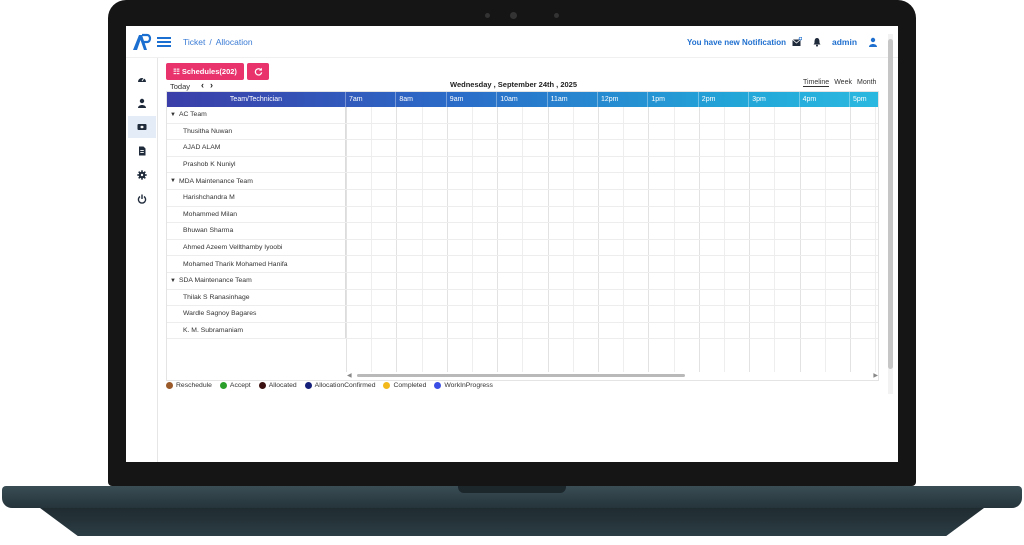 The height and width of the screenshot is (545, 1024). Describe the element at coordinates (256, 198) in the screenshot. I see `technician-label: Harishchandra M` at that location.